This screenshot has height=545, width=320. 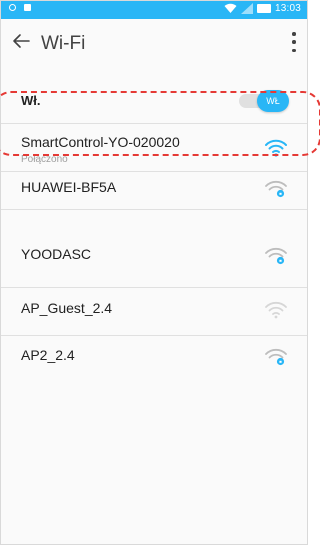 I want to click on network-name: AP2_2.4, so click(x=48, y=355).